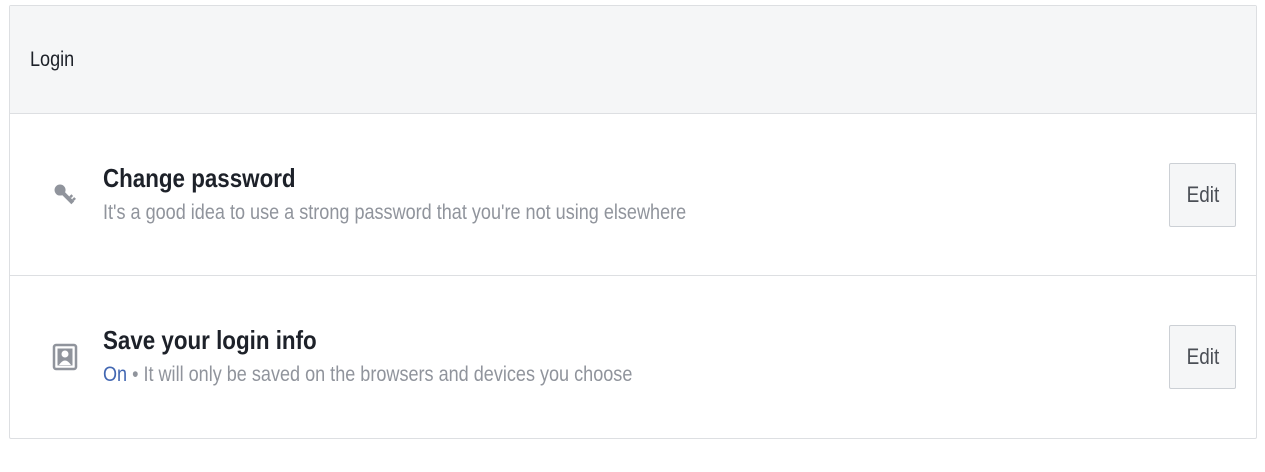 The width and height of the screenshot is (1265, 472). What do you see at coordinates (210, 340) in the screenshot?
I see `save-login-info-heading: Save your login info` at bounding box center [210, 340].